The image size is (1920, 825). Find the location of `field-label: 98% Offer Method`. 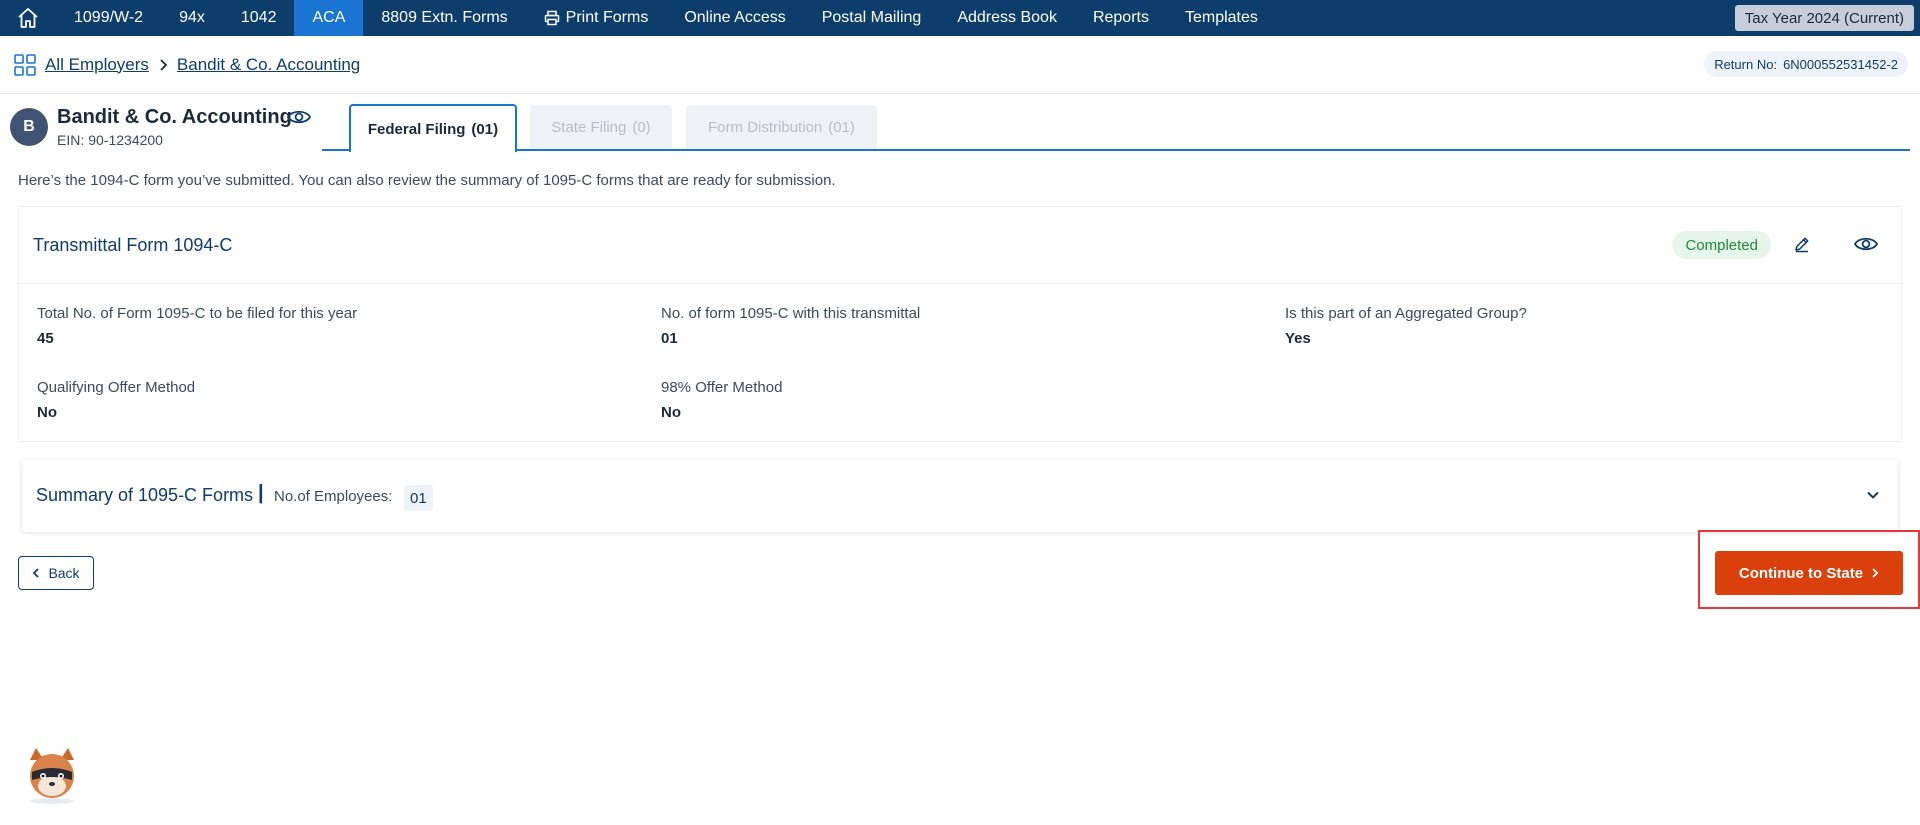

field-label: 98% Offer Method is located at coordinates (722, 387).